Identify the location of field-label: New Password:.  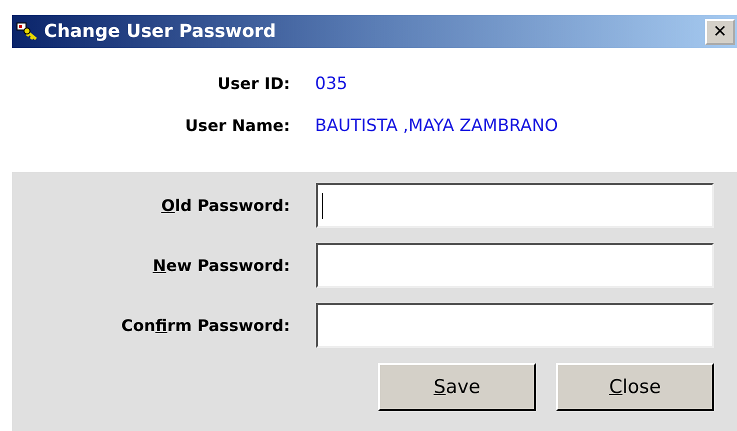
(221, 265).